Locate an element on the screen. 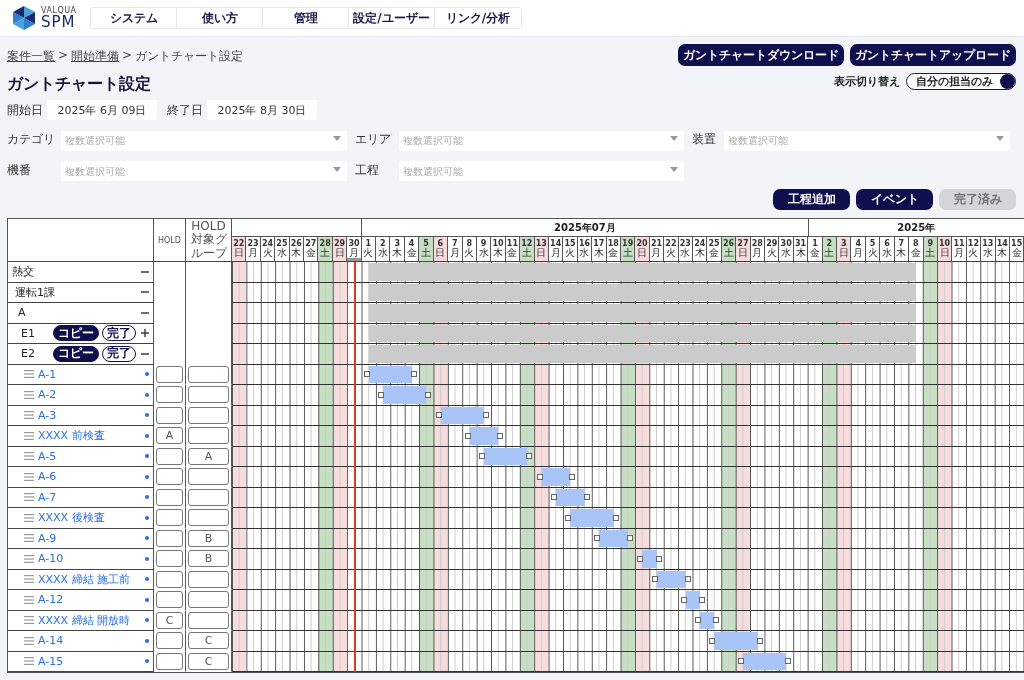 The width and height of the screenshot is (1024, 680). task-name: A-15 is located at coordinates (89, 661).